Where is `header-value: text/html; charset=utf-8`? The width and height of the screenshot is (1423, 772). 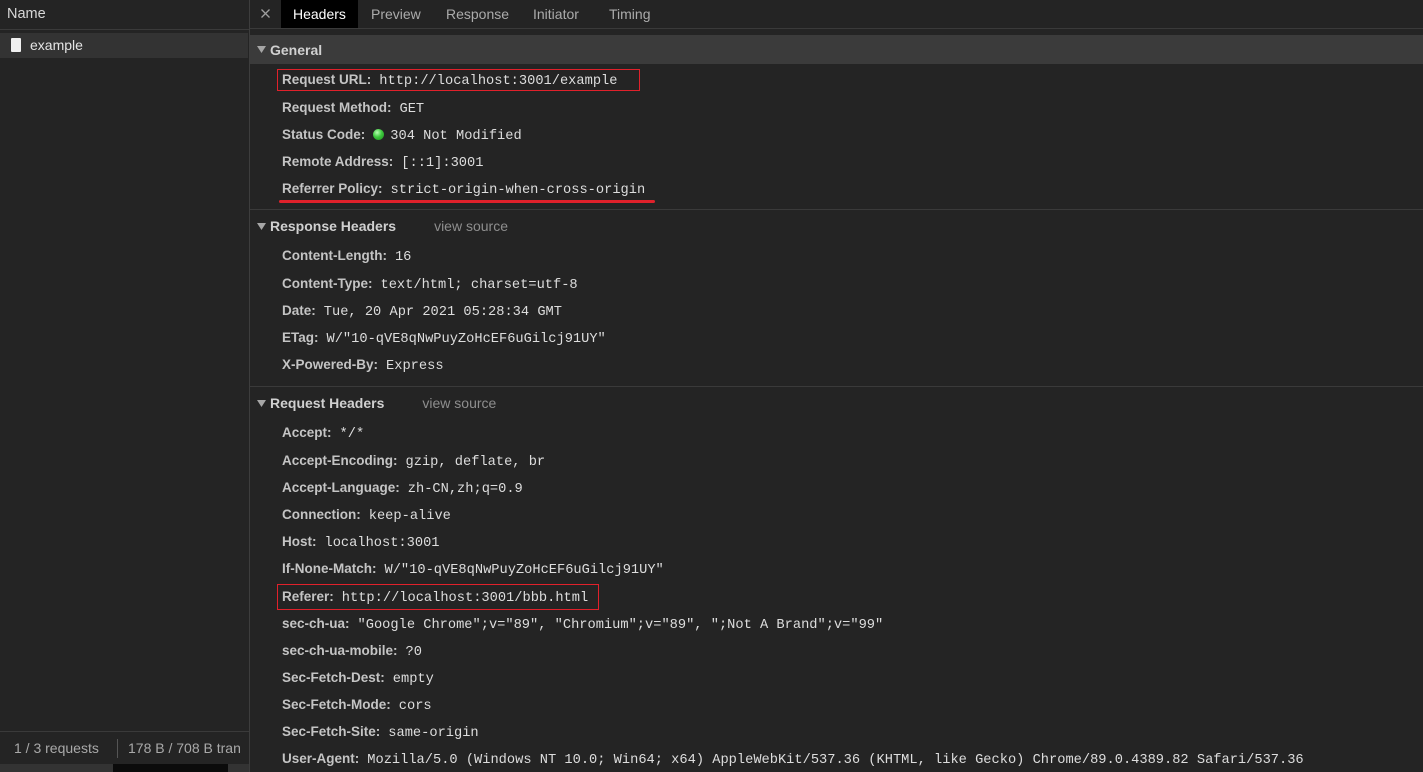
header-value: text/html; charset=utf-8 is located at coordinates (479, 285).